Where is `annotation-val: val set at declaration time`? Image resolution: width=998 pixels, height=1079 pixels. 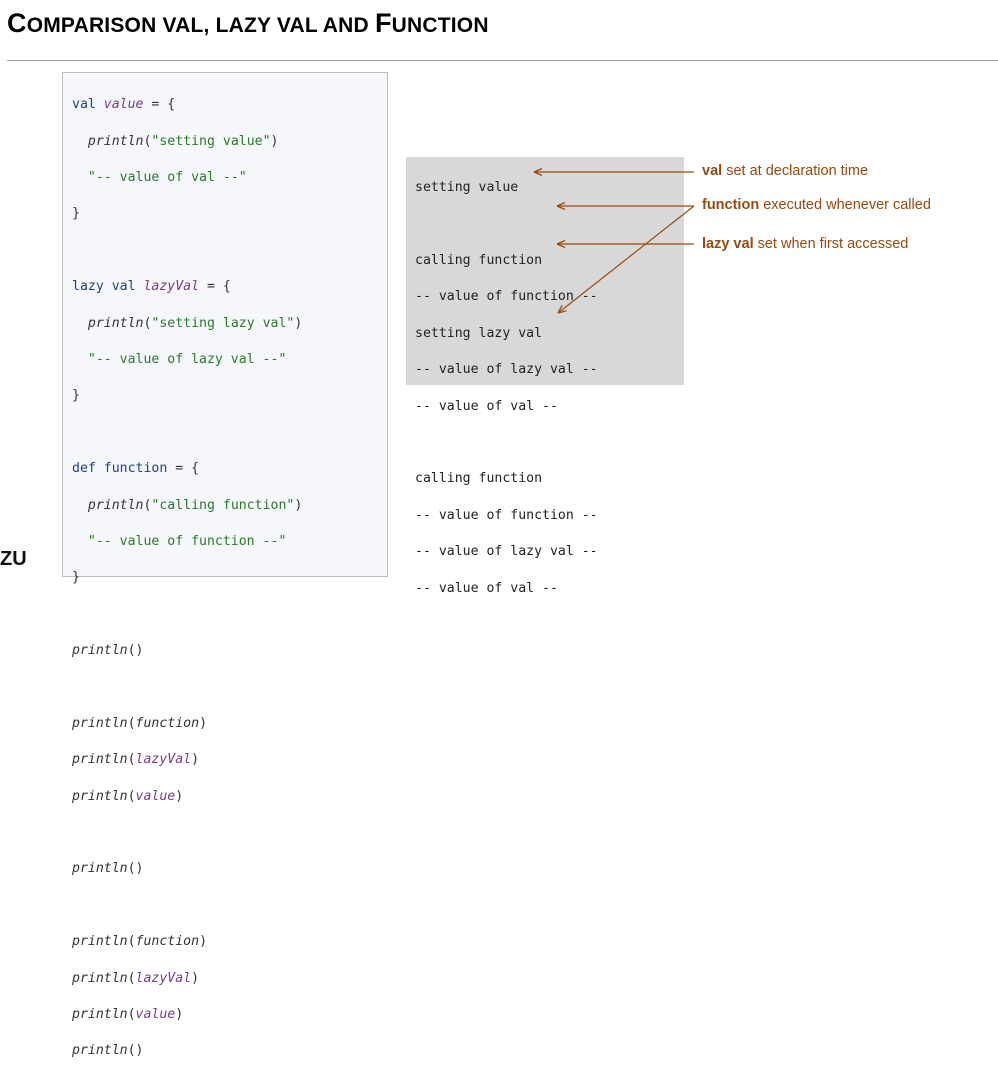
annotation-val: val set at declaration time is located at coordinates (785, 171).